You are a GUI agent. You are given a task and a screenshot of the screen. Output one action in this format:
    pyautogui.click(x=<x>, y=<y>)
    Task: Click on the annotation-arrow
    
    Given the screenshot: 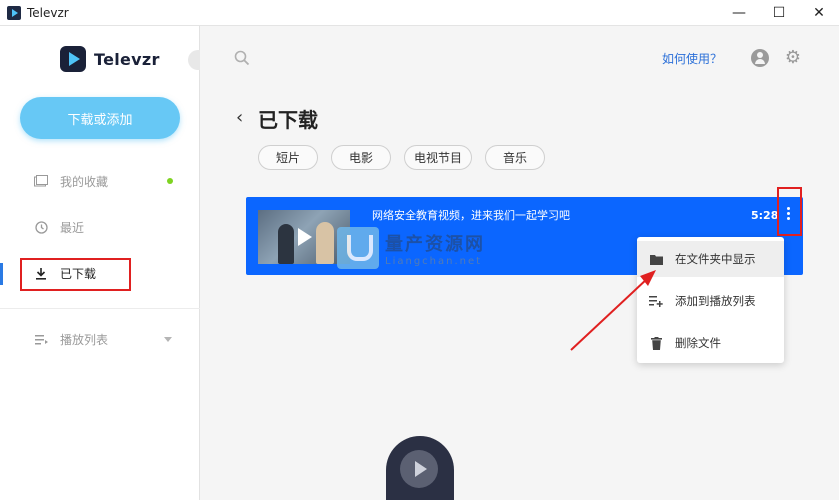 What is the action you would take?
    pyautogui.click(x=613, y=310)
    